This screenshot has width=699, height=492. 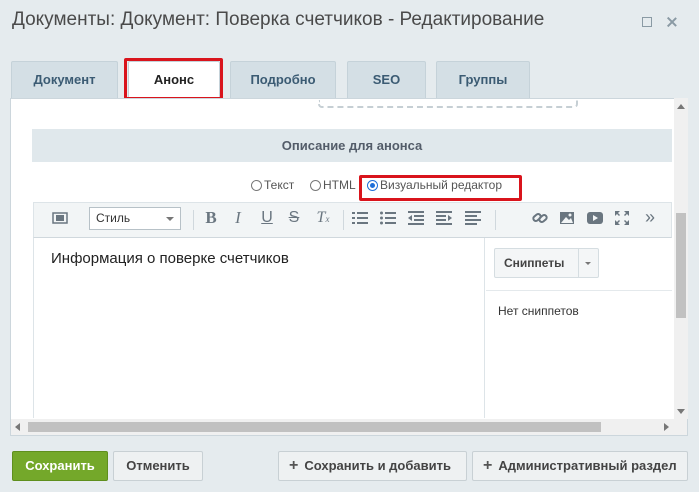 What do you see at coordinates (666, 427) in the screenshot?
I see `scroll-right-icon` at bounding box center [666, 427].